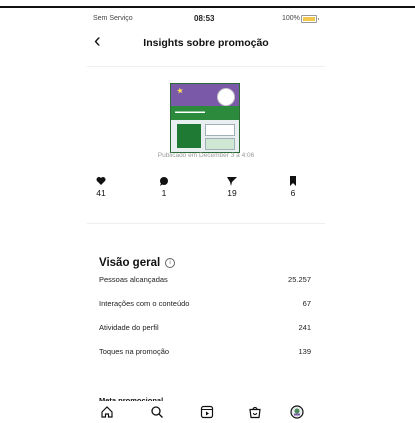  What do you see at coordinates (206, 155) in the screenshot?
I see `published-date: Publicado em December 3 a 4:06` at bounding box center [206, 155].